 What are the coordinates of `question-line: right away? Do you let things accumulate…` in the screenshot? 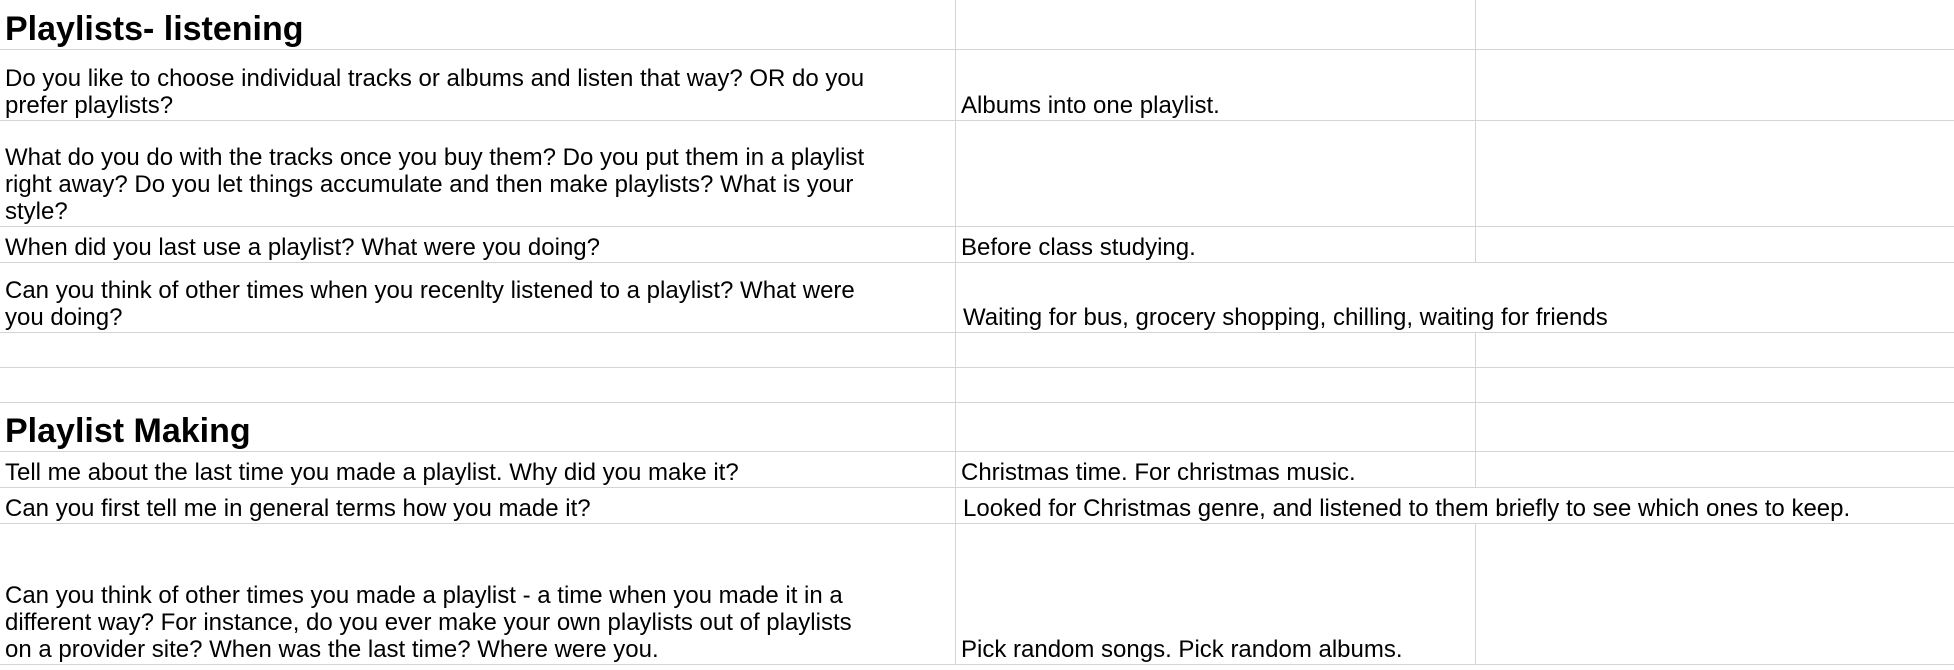 It's located at (429, 184).